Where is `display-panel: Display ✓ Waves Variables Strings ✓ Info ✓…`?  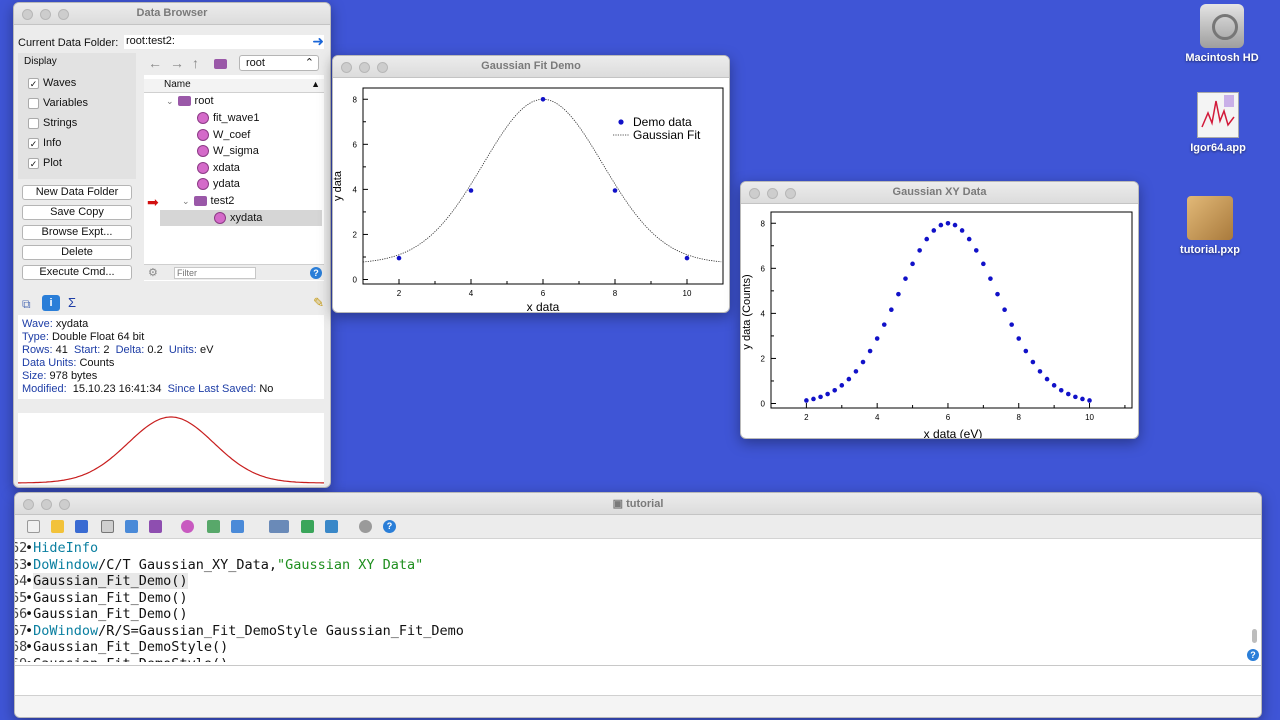 display-panel: Display ✓ Waves Variables Strings ✓ Info ✓… is located at coordinates (77, 116).